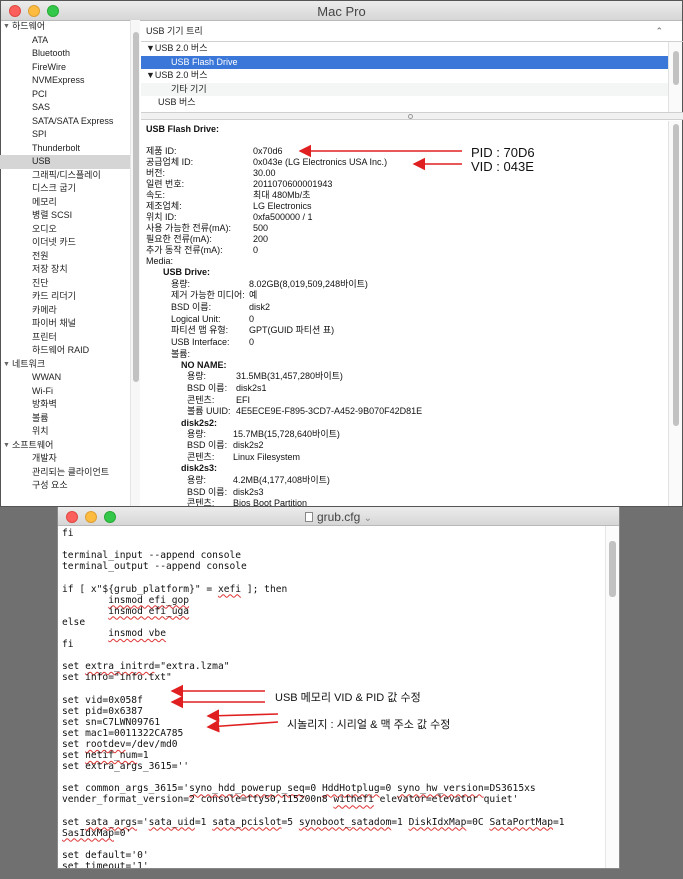  What do you see at coordinates (69, 122) in the screenshot?
I see `sidebar-item: SATA/SATA Express` at bounding box center [69, 122].